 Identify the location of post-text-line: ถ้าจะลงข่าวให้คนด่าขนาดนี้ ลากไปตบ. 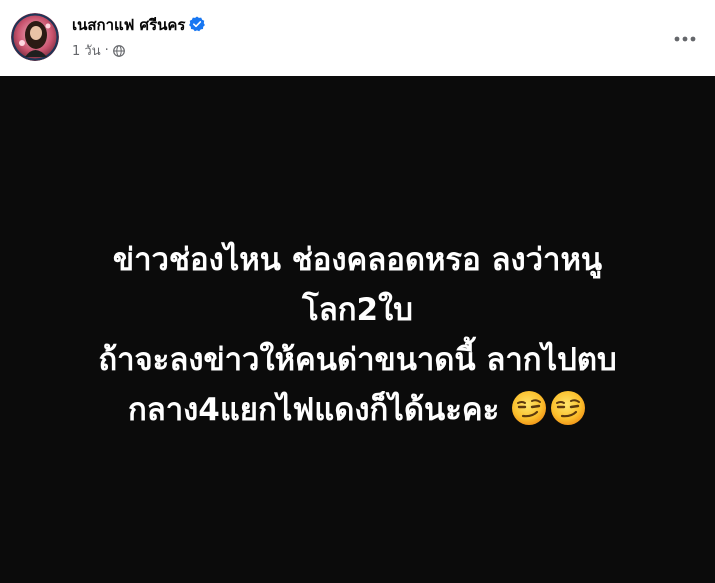
(357, 360).